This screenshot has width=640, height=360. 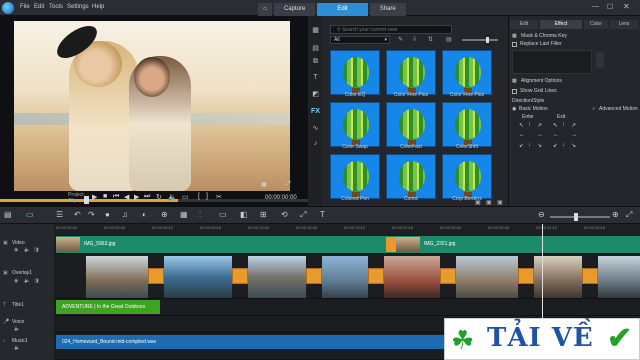 I want to click on preview-scrubber, so click(x=154, y=200).